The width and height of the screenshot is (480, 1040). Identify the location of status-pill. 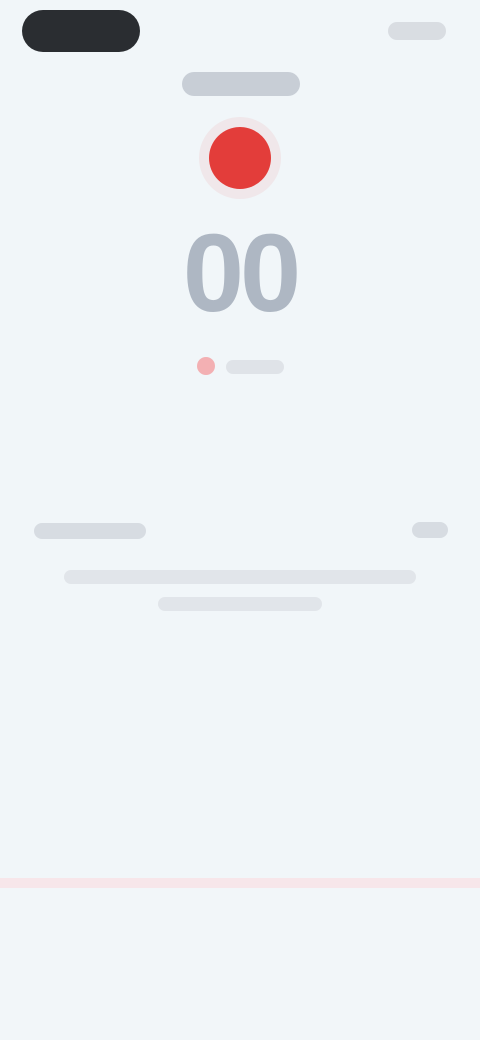
(81, 31).